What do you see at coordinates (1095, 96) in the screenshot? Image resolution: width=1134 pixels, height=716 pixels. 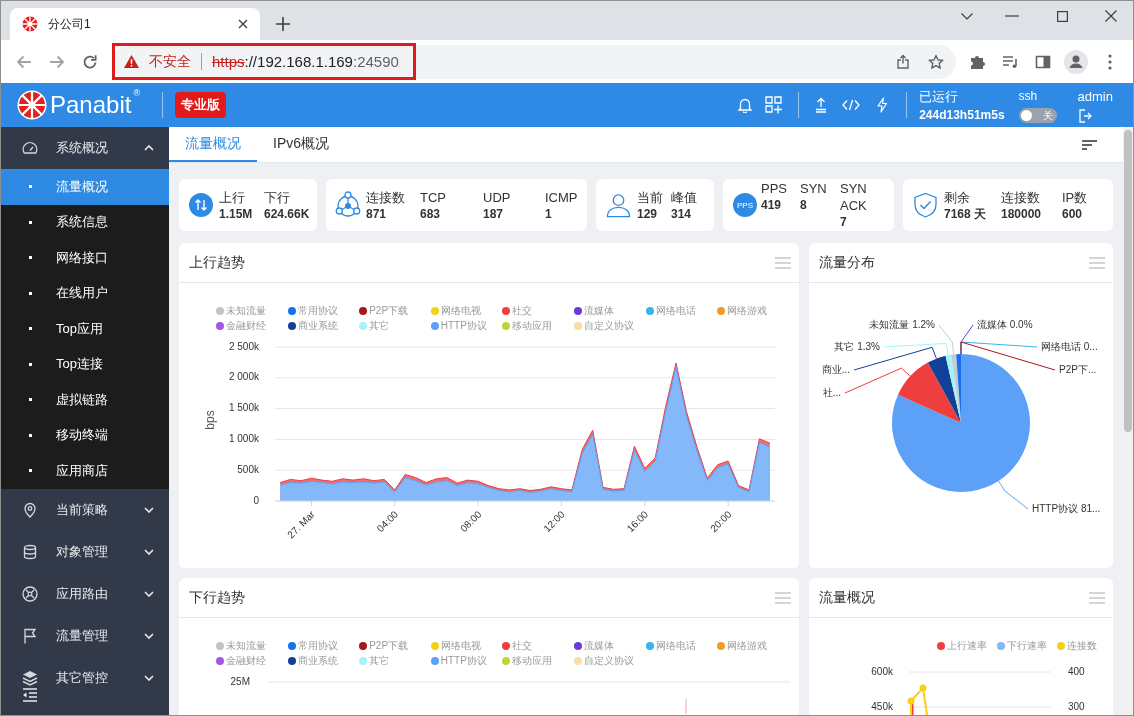 I see `user-name: admin` at bounding box center [1095, 96].